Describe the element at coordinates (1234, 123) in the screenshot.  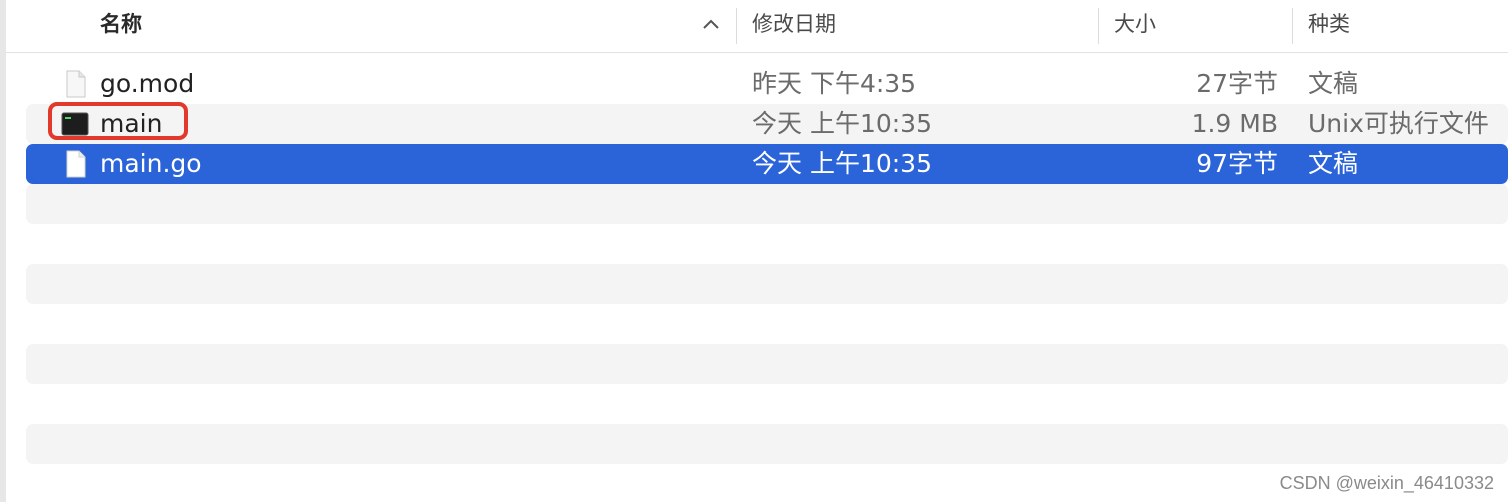
I see `file-size: 1.9 MB` at that location.